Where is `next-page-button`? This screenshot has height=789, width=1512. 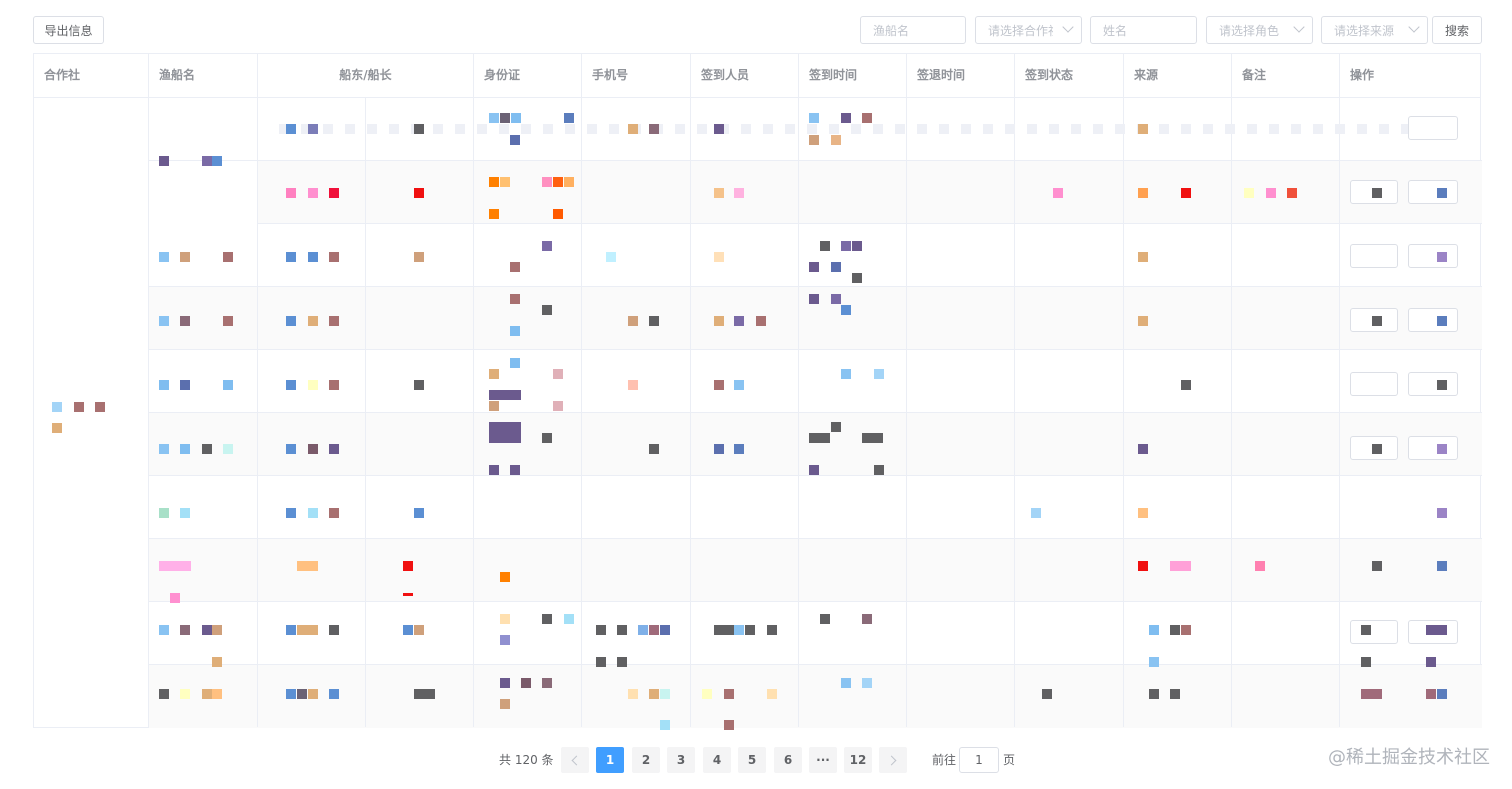
next-page-button is located at coordinates (893, 760).